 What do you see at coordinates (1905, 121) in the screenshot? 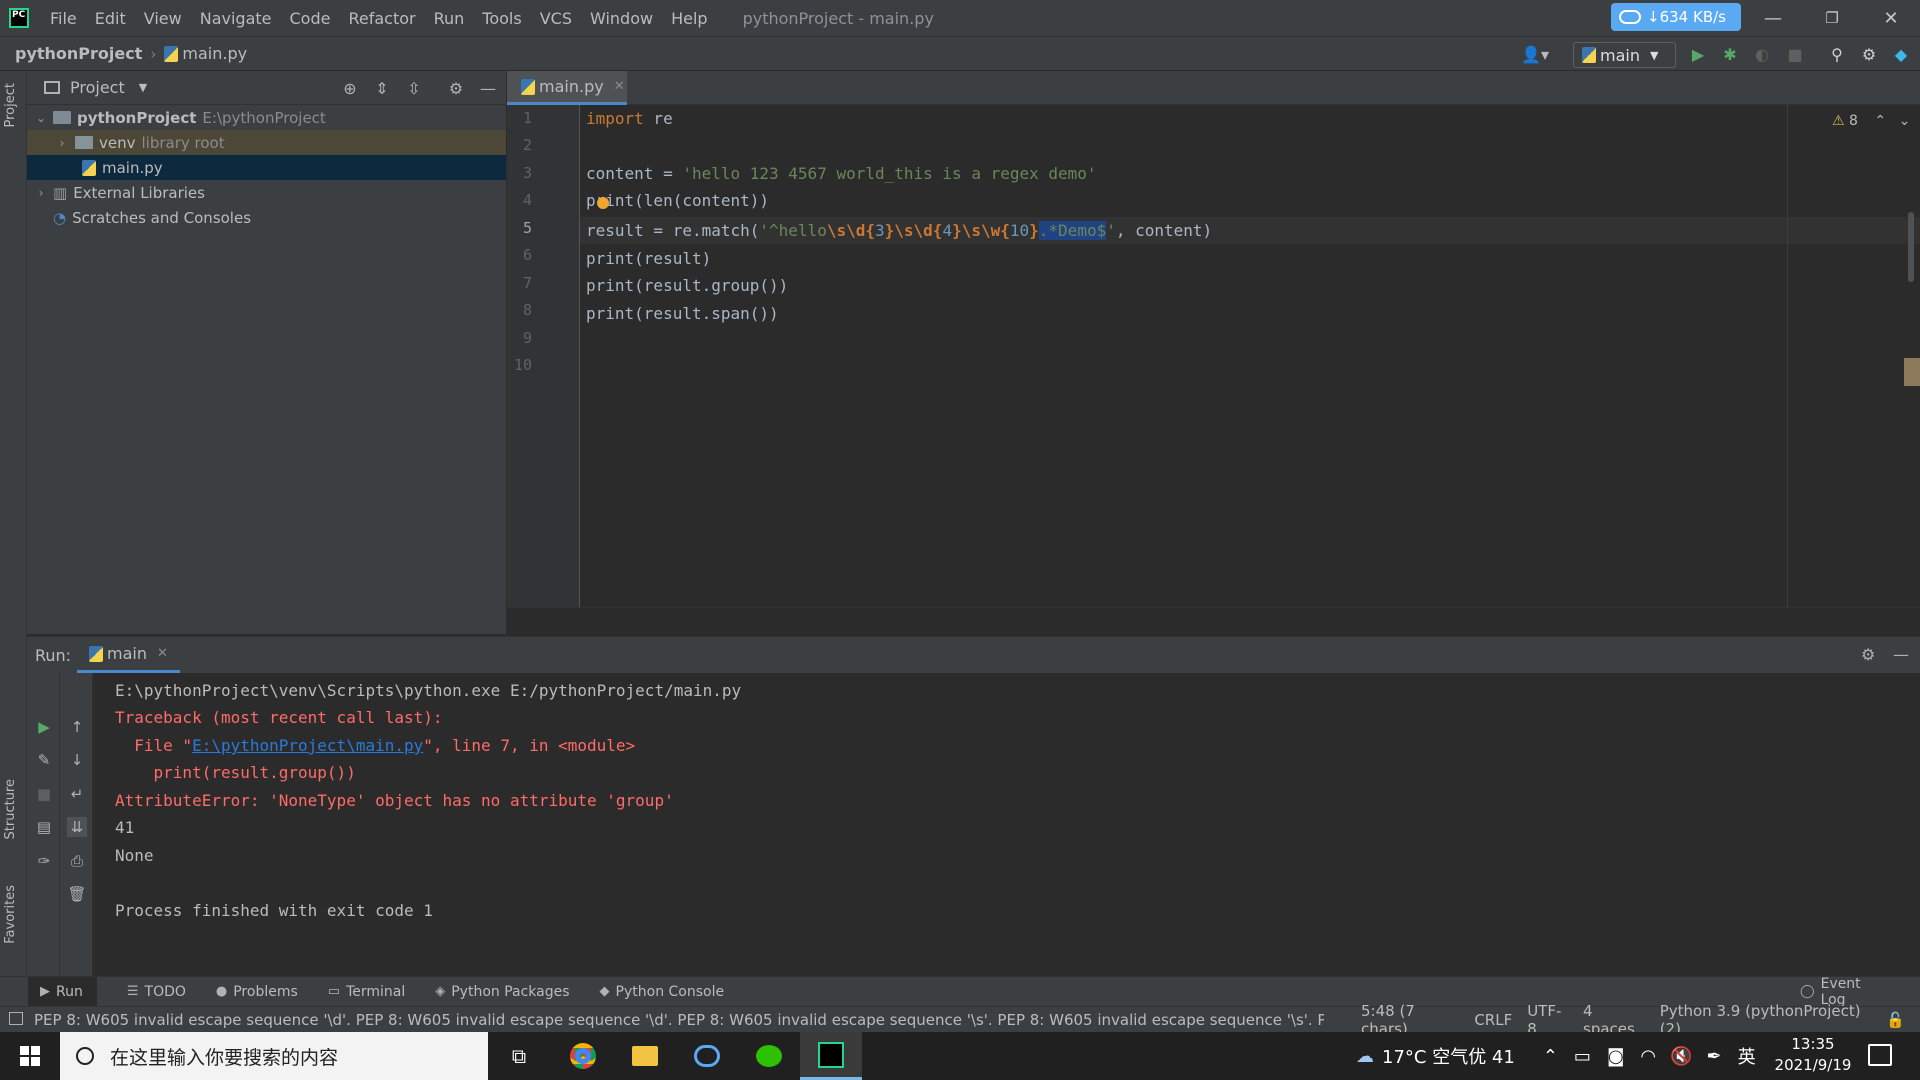
I see `chevron-down-icon: ⌄` at bounding box center [1905, 121].